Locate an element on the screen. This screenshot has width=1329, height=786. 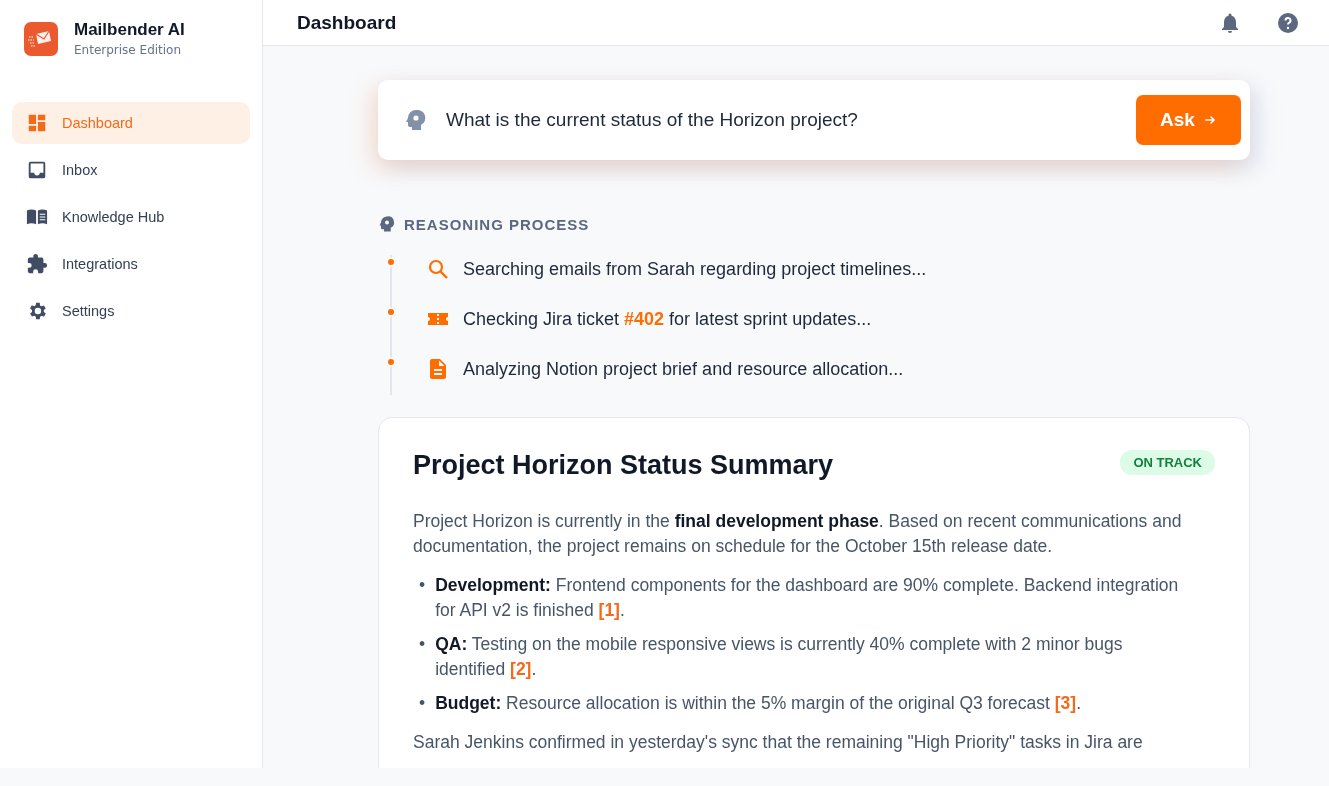
app-name: Mailbender AI is located at coordinates (129, 30).